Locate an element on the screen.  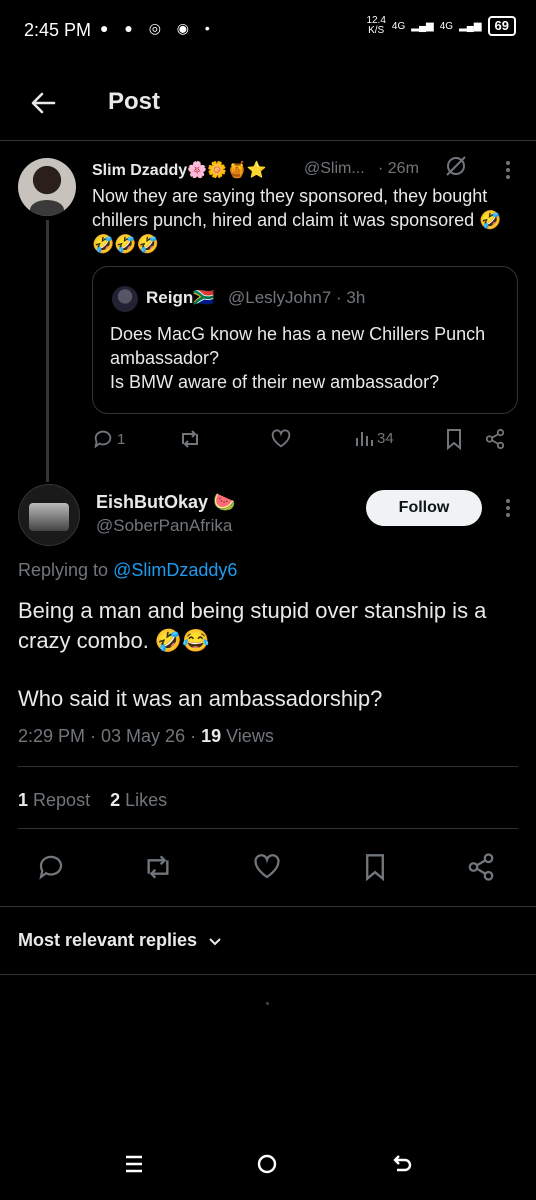
reply-button is located at coordinates (51, 867).